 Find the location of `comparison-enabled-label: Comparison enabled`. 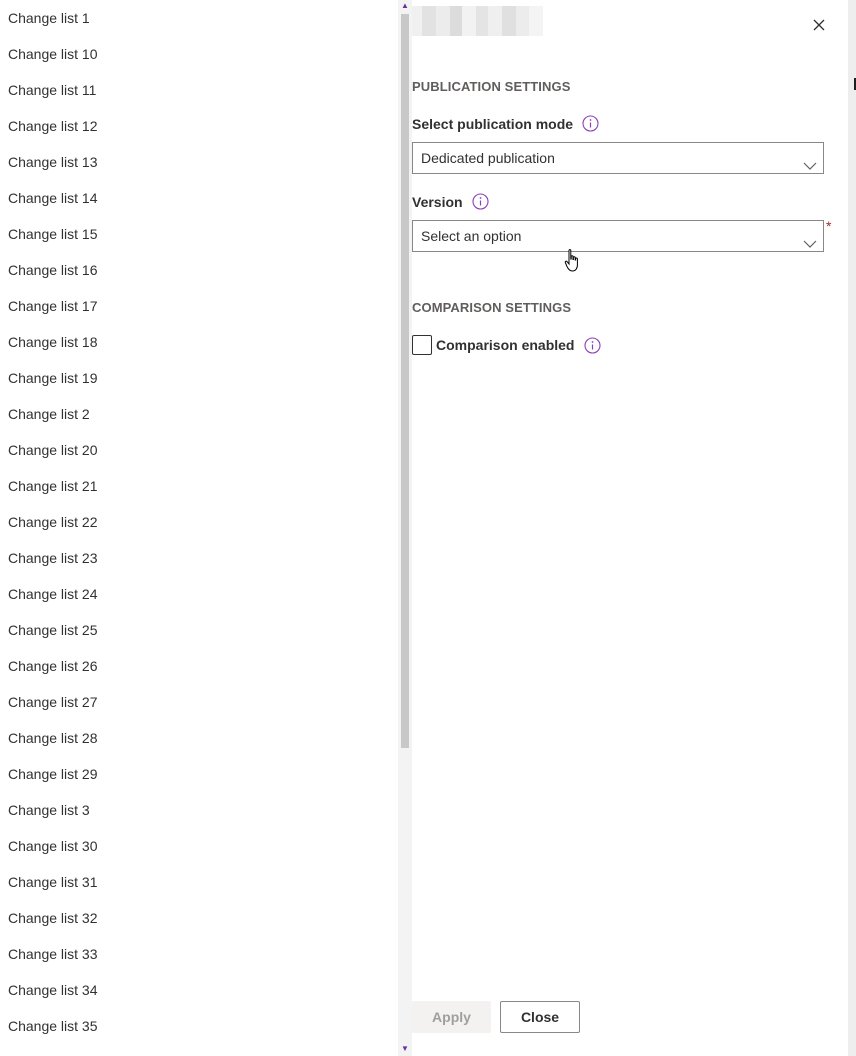

comparison-enabled-label: Comparison enabled is located at coordinates (505, 345).